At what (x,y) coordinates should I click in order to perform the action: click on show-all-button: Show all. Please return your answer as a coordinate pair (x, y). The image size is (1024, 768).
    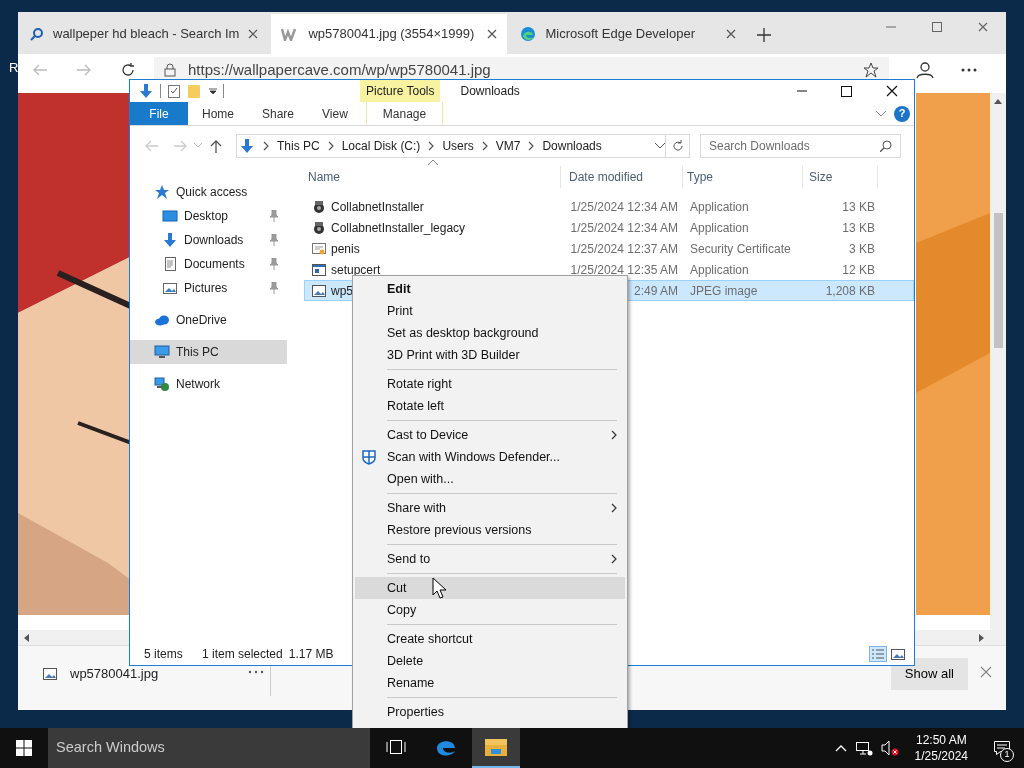
    Looking at the image, I should click on (929, 674).